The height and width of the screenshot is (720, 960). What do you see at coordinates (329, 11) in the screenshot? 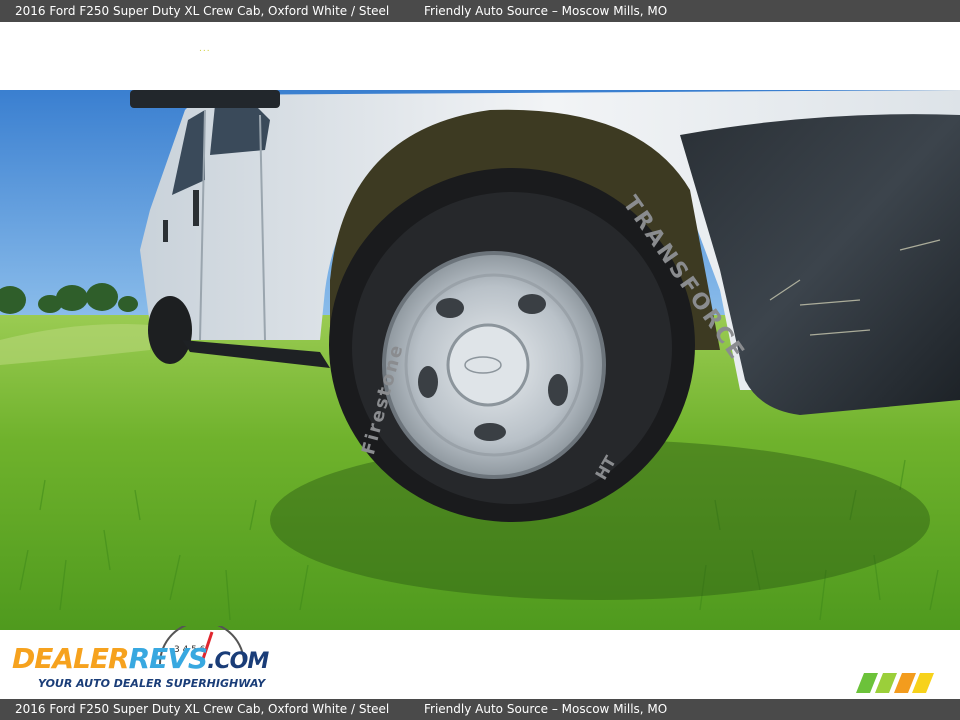
I see `caption-color: Oxford White / Steel` at bounding box center [329, 11].